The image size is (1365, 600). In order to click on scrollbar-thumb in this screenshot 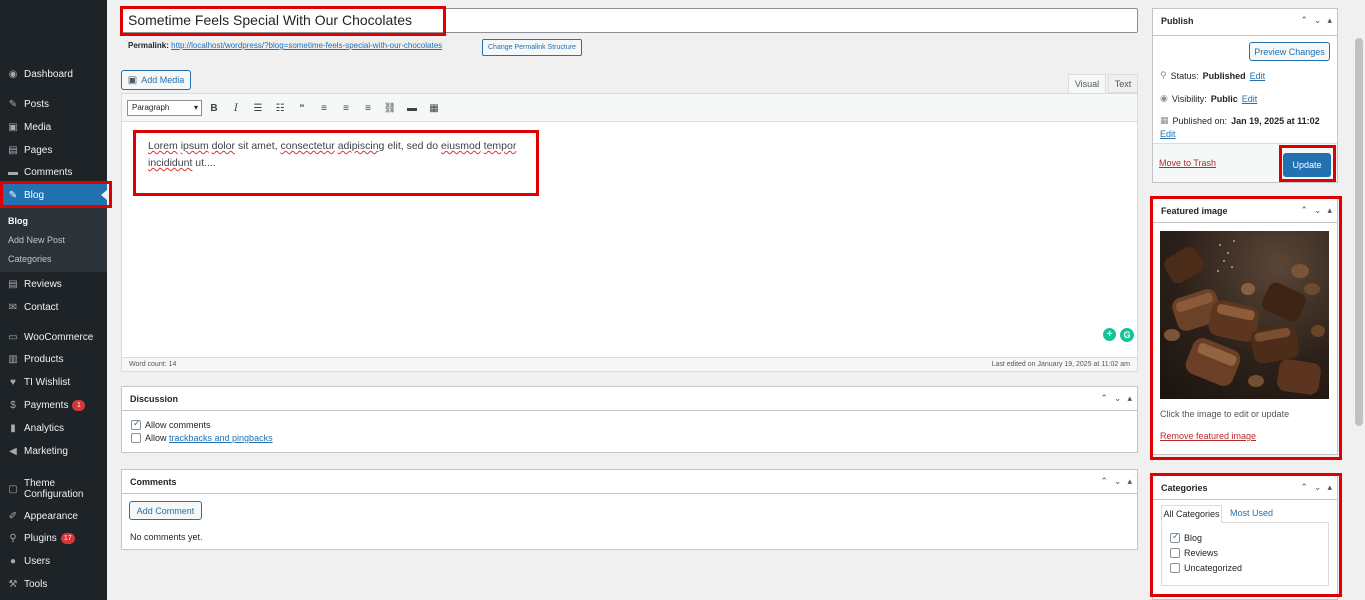, I will do `click(1359, 232)`.